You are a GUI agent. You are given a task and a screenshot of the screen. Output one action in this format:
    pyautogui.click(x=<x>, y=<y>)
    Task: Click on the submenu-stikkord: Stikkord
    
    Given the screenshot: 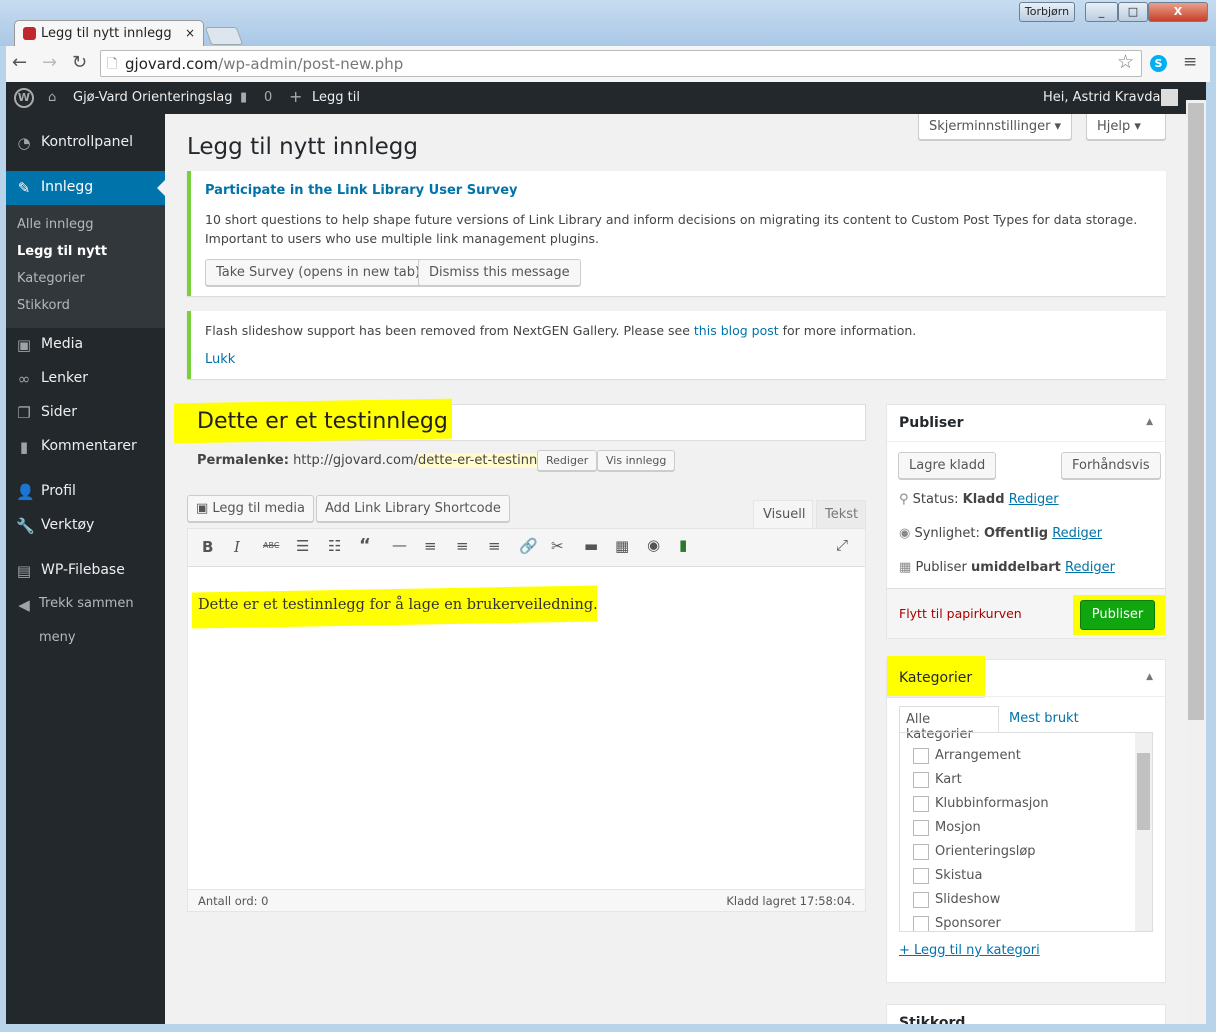 What is the action you would take?
    pyautogui.click(x=43, y=305)
    